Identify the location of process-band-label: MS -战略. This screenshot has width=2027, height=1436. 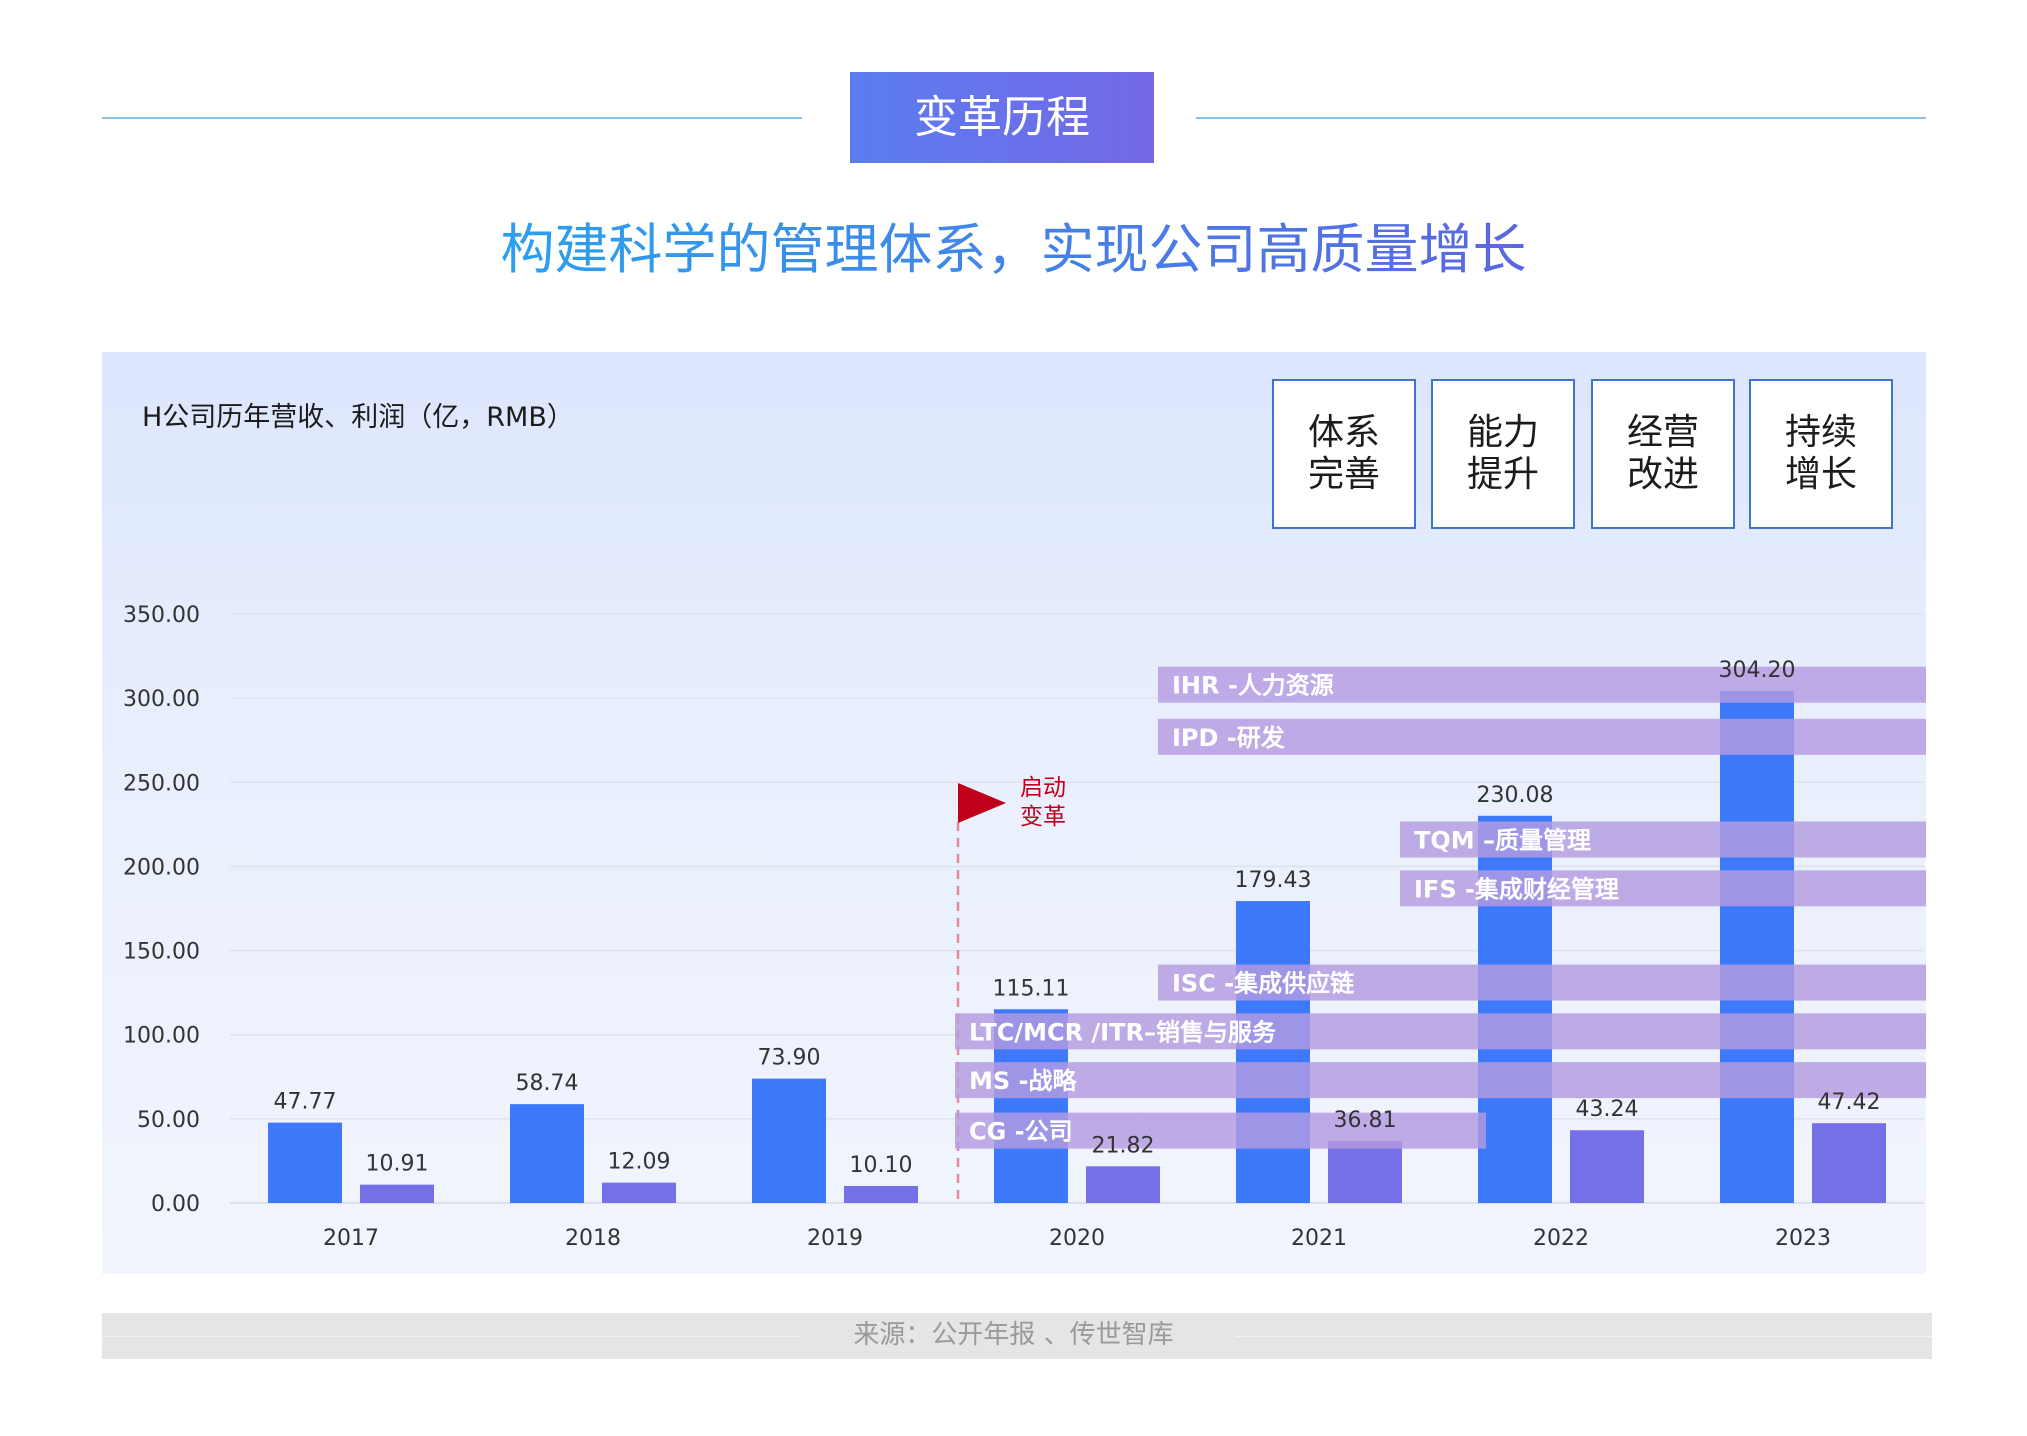
(1023, 1081).